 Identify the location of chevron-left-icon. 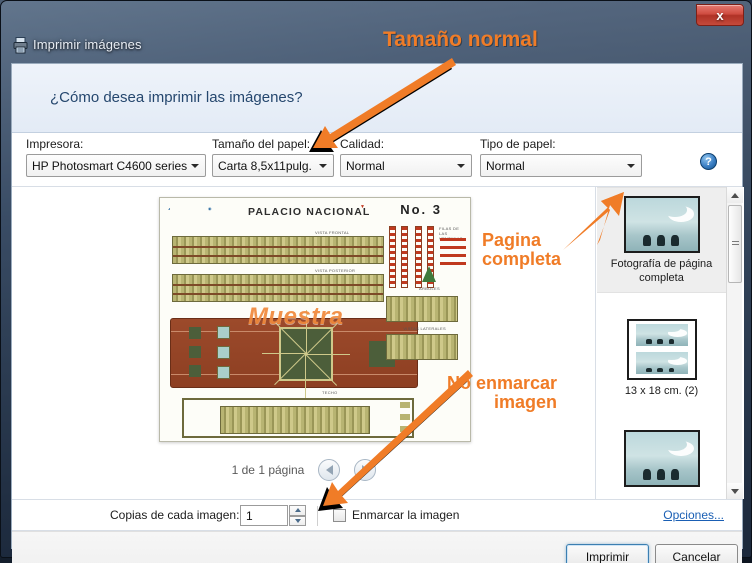
(329, 470).